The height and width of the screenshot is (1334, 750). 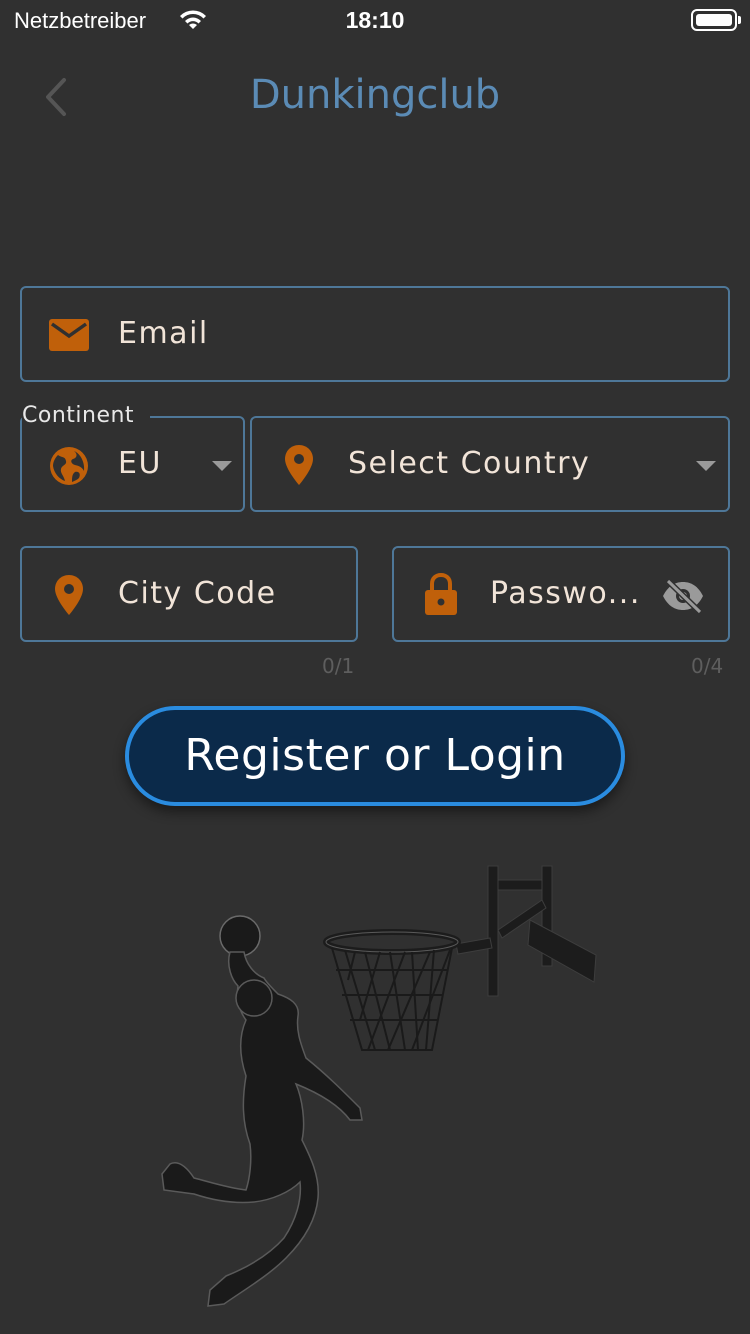 I want to click on city-code-field: City Code, so click(x=189, y=594).